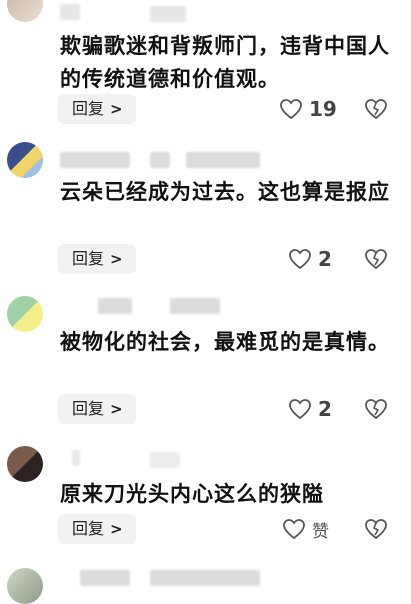  What do you see at coordinates (225, 62) in the screenshot?
I see `comment-text: 欺骗歌迷和背叛师门，违背中国人的传统道德和价值观。` at bounding box center [225, 62].